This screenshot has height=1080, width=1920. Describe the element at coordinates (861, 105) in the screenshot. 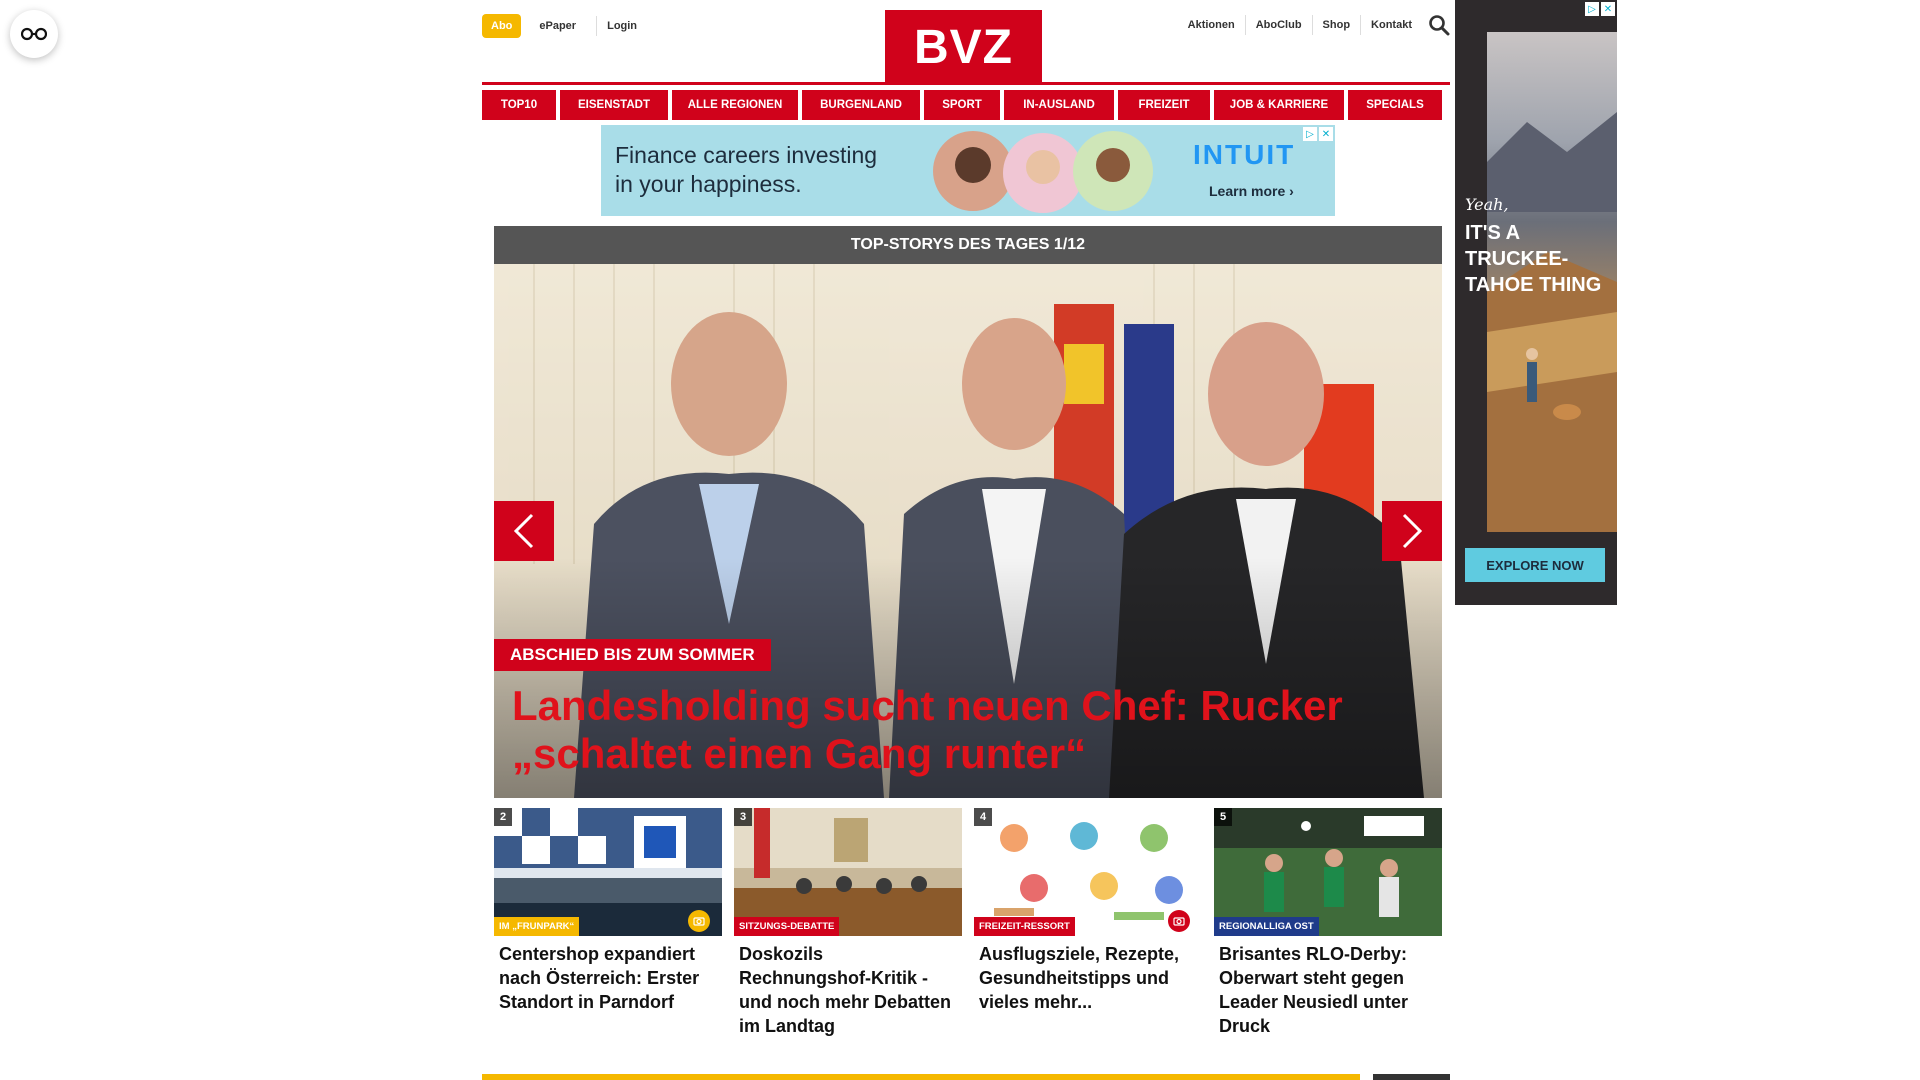

I see `nav-item-burgenland: BURGENLAND` at that location.